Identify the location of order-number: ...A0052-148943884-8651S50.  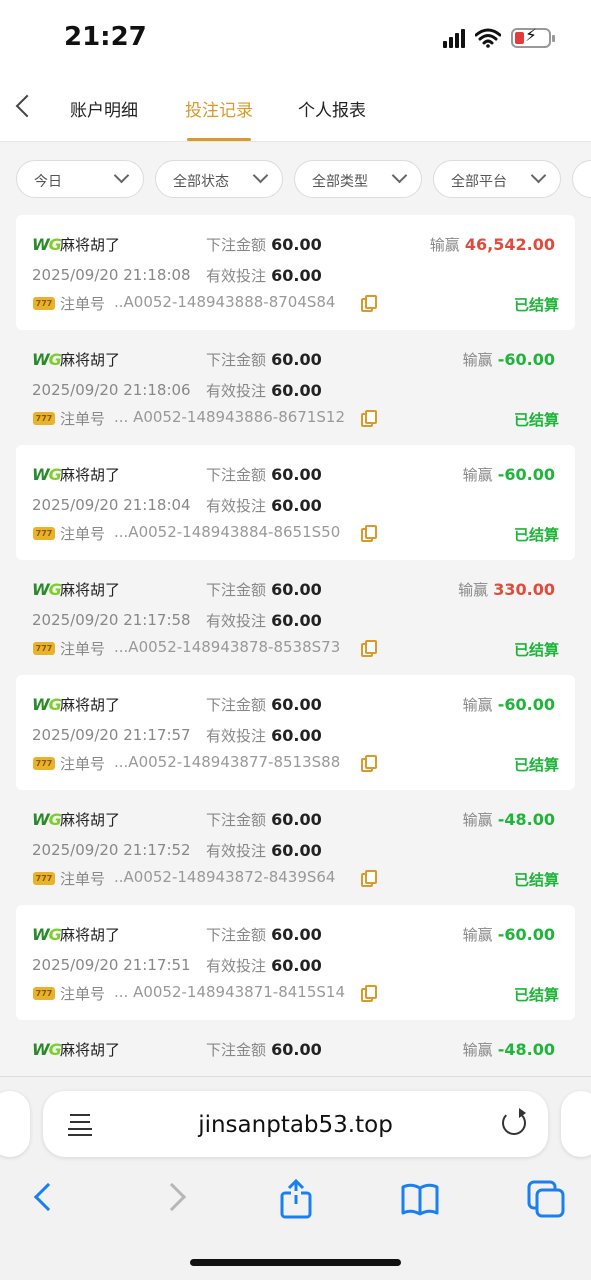
(227, 532).